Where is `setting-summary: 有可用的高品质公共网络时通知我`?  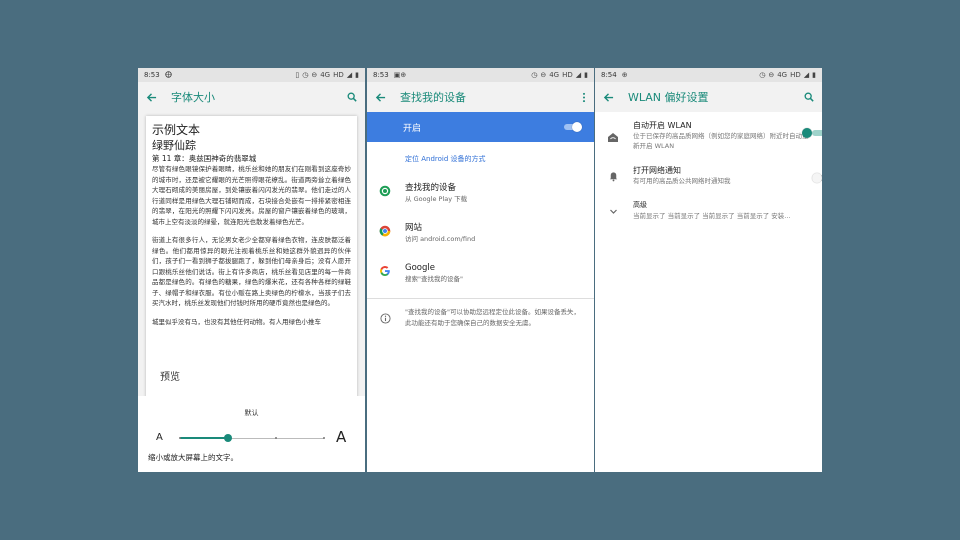
setting-summary: 有可用的高品质公共网络时通知我 is located at coordinates (682, 181).